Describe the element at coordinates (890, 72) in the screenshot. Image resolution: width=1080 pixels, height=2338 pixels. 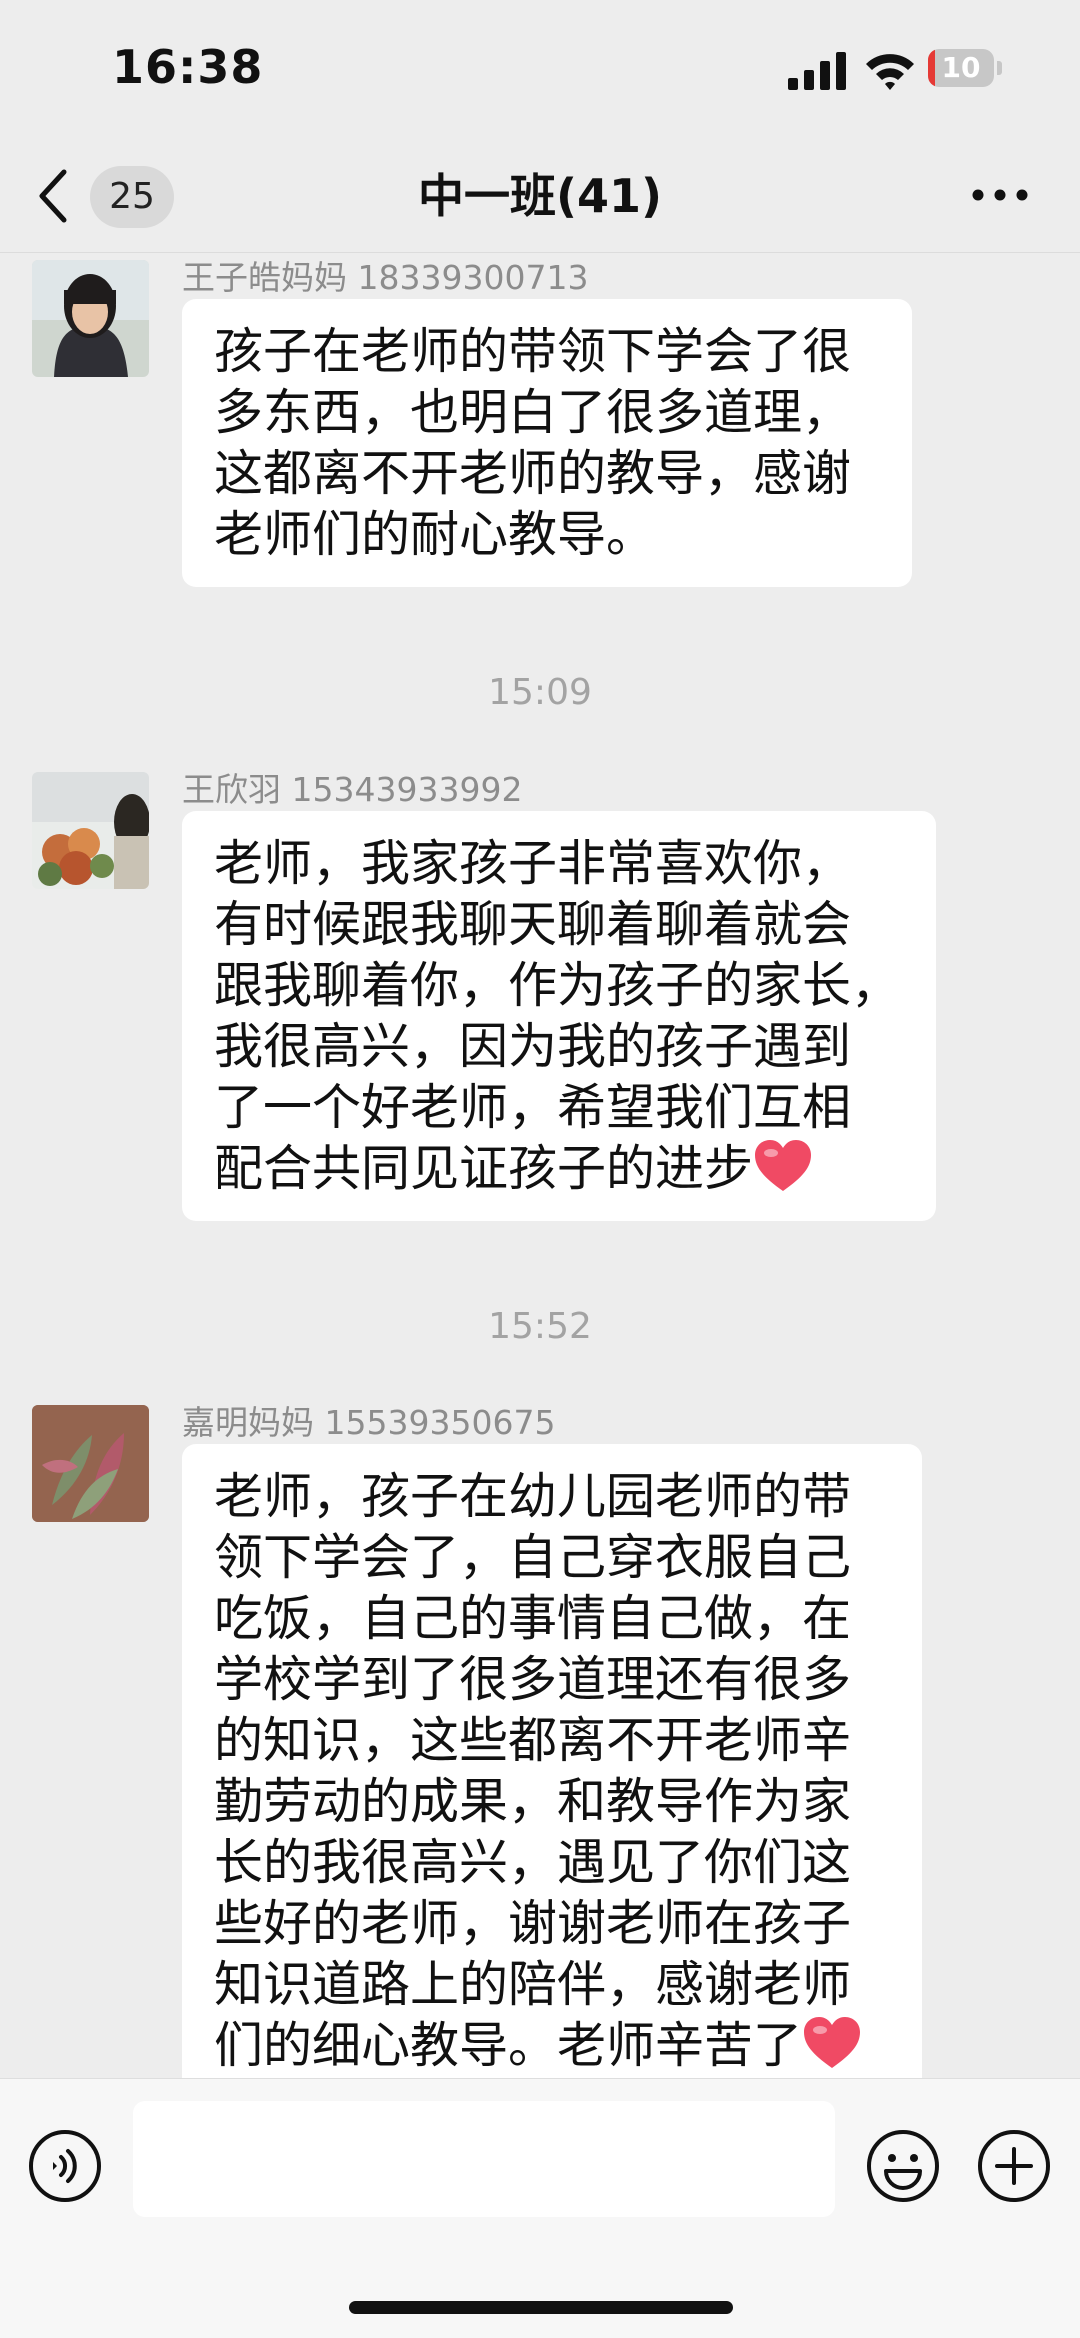
I see `wifi-icon` at that location.